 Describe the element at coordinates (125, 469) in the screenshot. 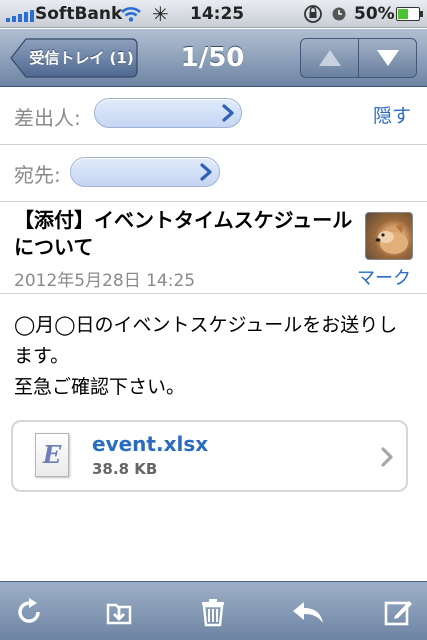

I see `attachment-file-size: 38.8 KB` at that location.